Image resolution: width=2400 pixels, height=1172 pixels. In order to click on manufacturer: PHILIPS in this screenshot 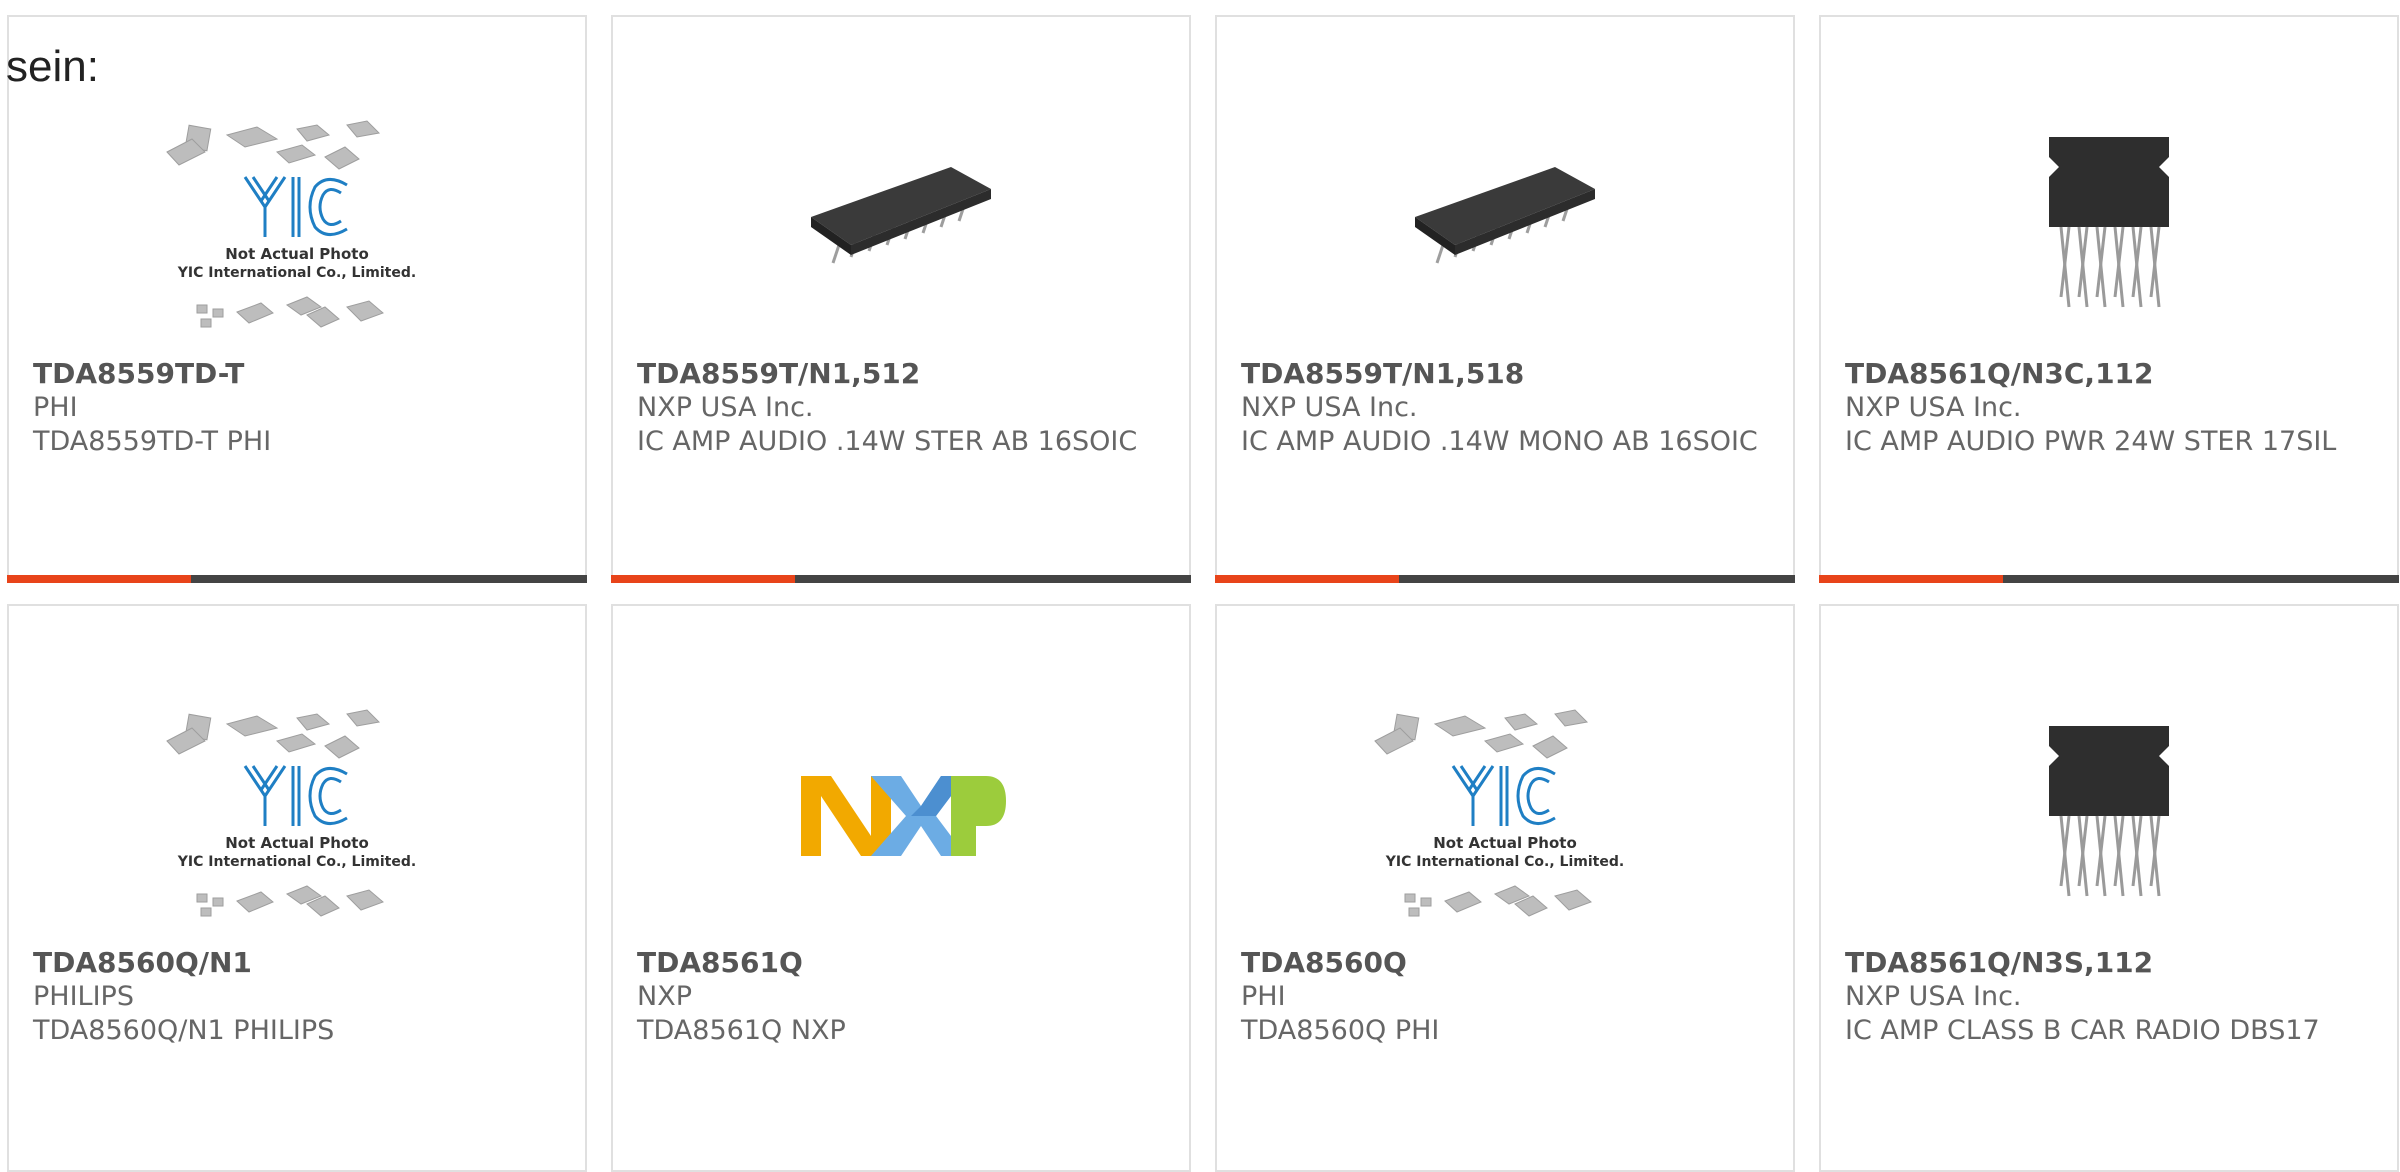, I will do `click(83, 996)`.